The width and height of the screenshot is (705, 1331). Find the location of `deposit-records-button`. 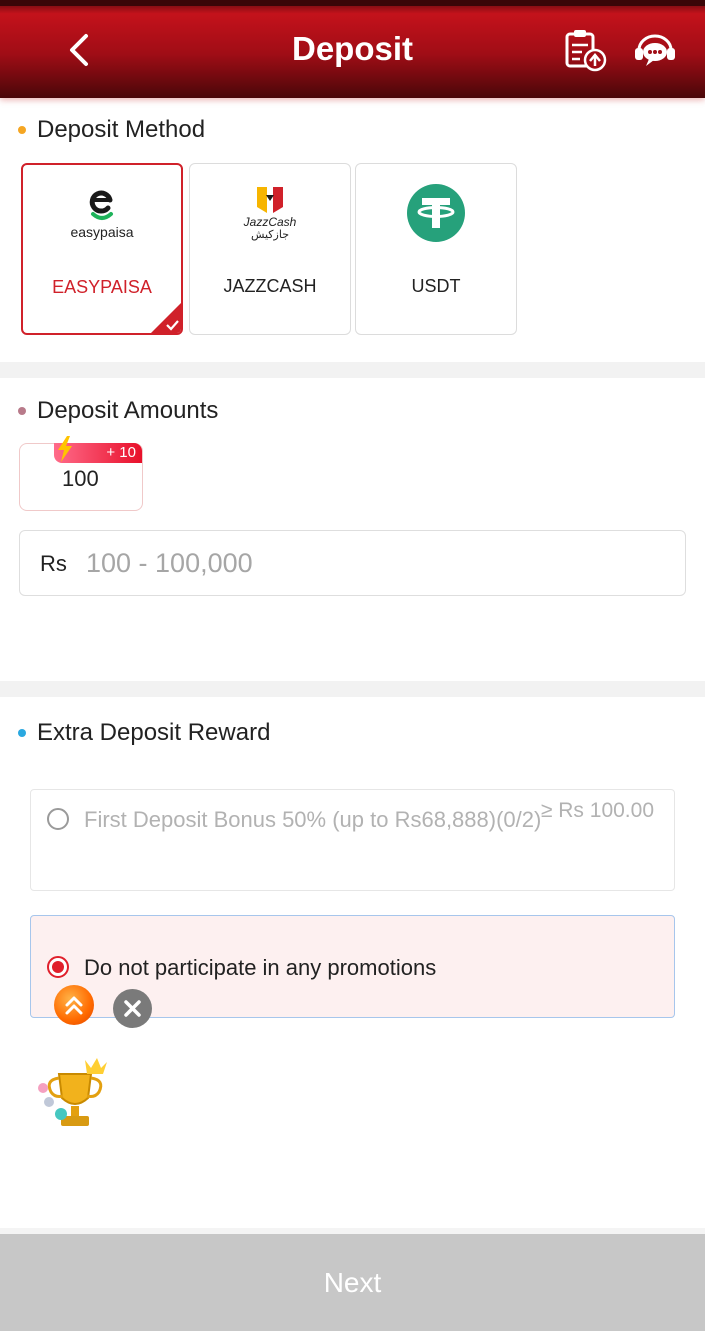

deposit-records-button is located at coordinates (585, 50).